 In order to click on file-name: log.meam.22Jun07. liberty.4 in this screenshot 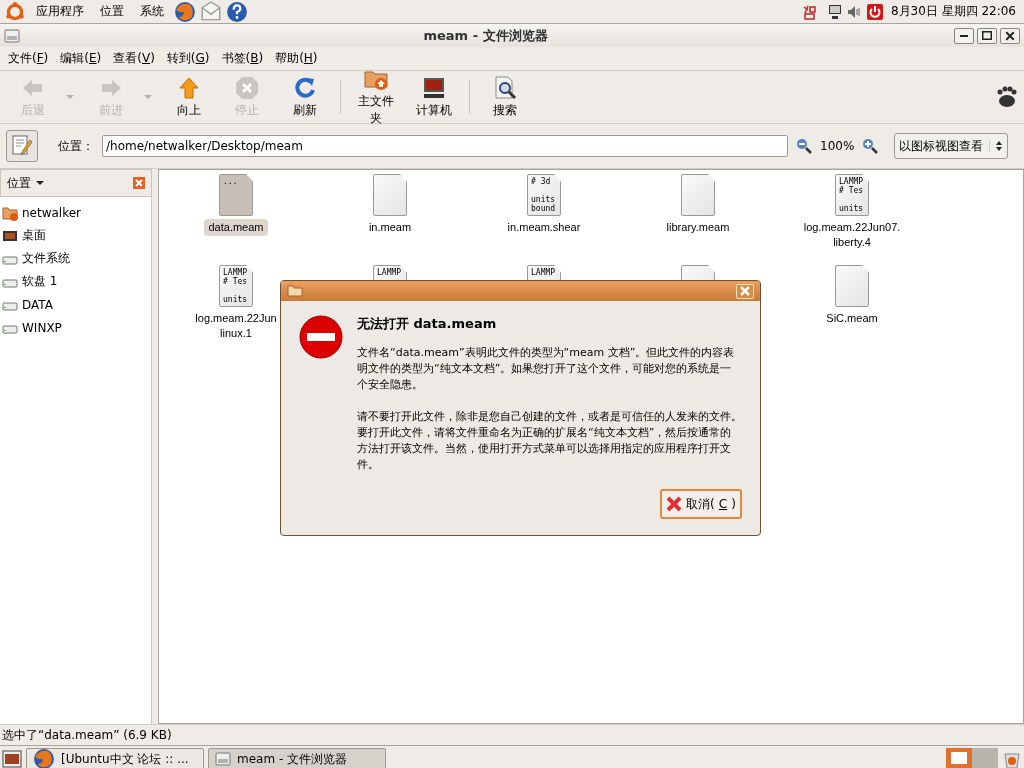, I will do `click(852, 235)`.